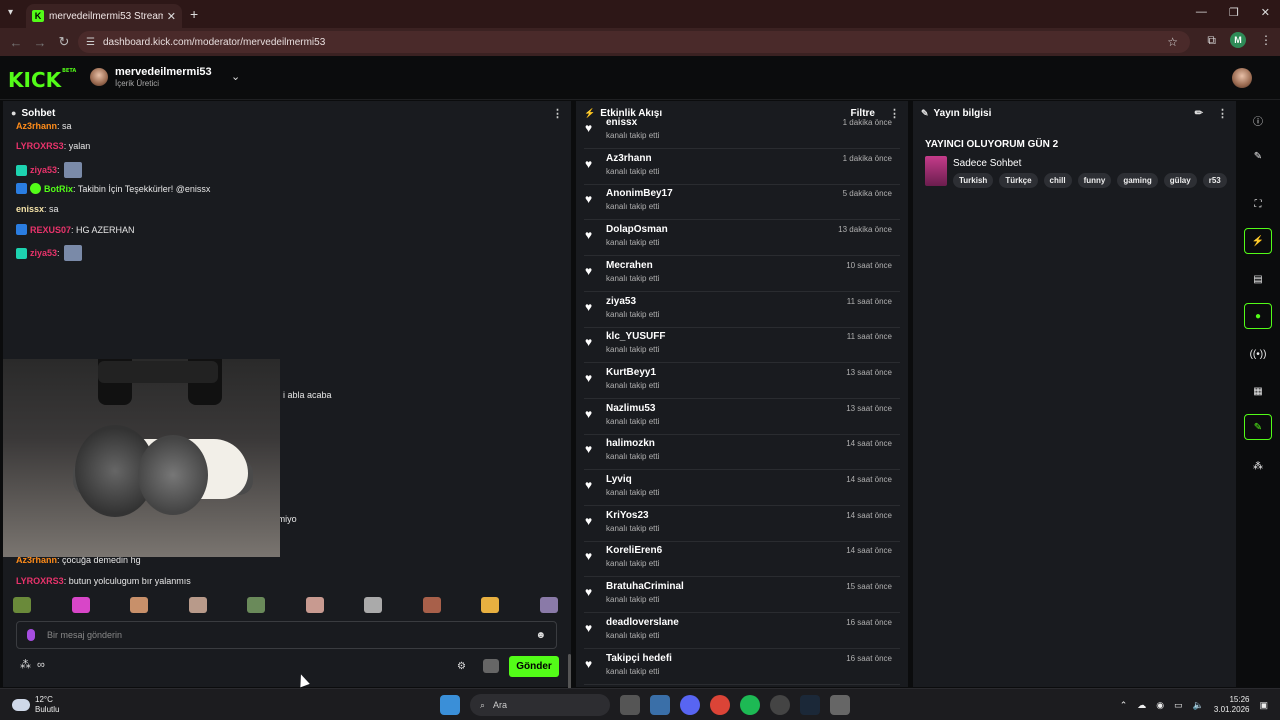 This screenshot has height=720, width=1280. Describe the element at coordinates (1211, 40) in the screenshot. I see `extensions-icon: ⧉` at that location.